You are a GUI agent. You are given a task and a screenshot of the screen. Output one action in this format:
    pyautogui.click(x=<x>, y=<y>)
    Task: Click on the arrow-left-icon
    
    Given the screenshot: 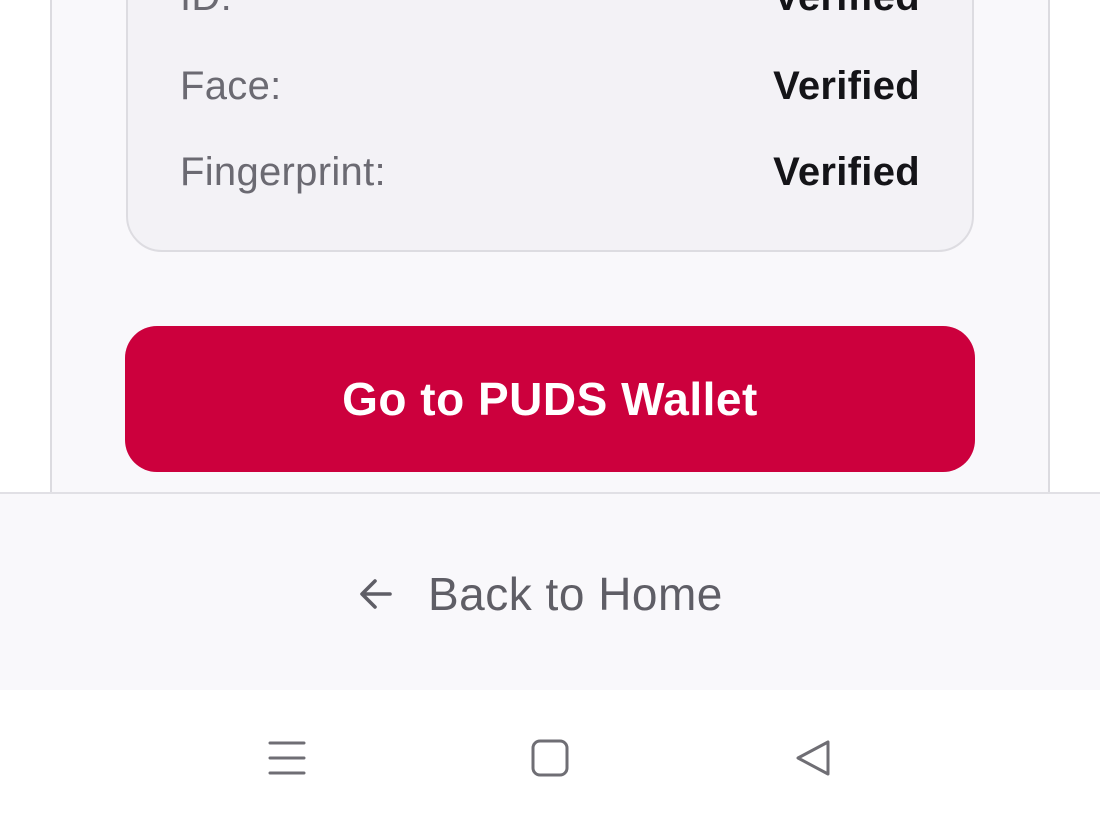 What is the action you would take?
    pyautogui.click(x=376, y=594)
    